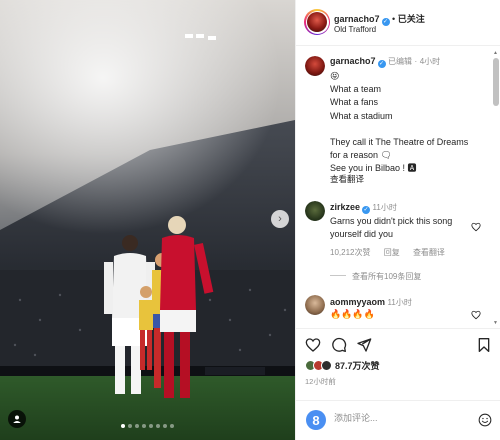  I want to click on caption-line: What a fans, so click(354, 102).